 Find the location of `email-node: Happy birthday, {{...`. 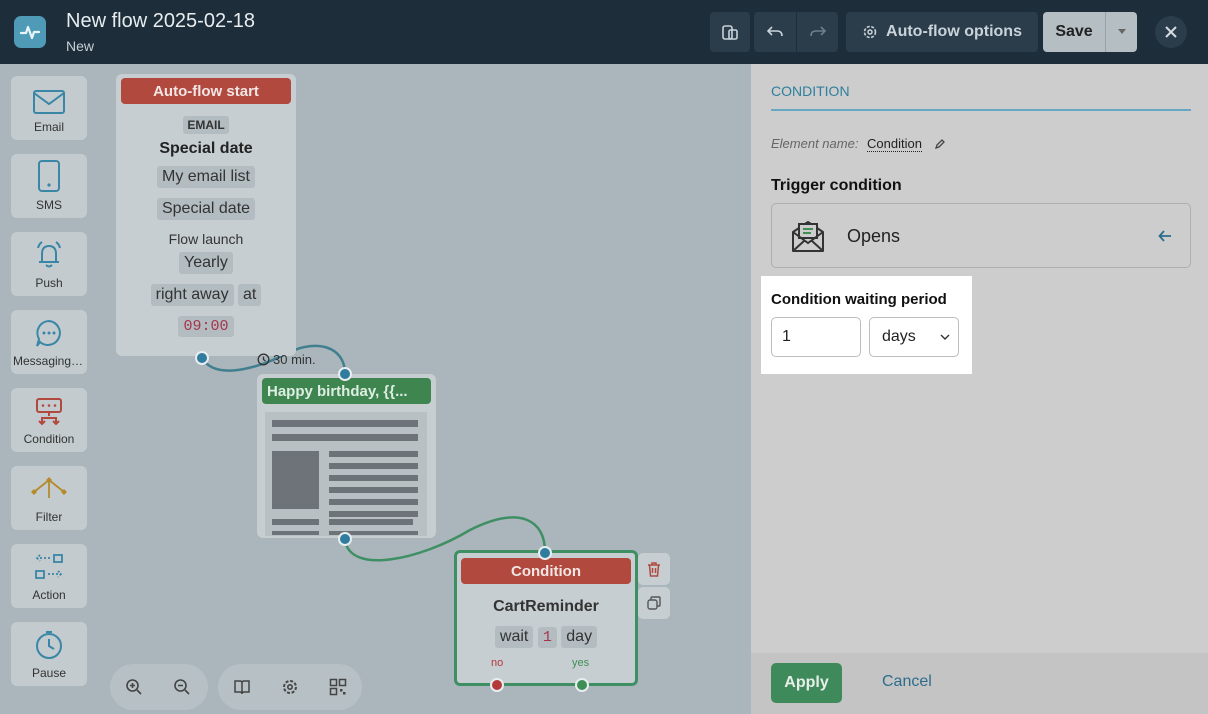

email-node: Happy birthday, {{... is located at coordinates (346, 456).